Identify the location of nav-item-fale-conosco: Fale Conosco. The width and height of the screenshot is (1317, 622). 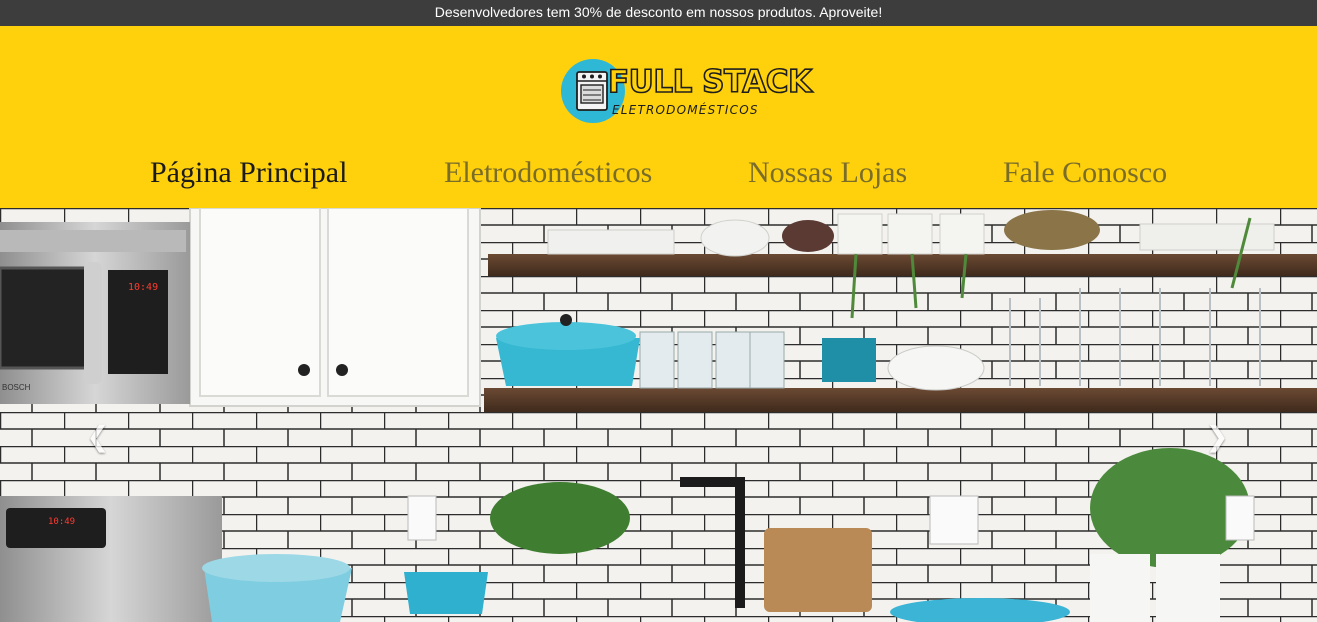
(1085, 173).